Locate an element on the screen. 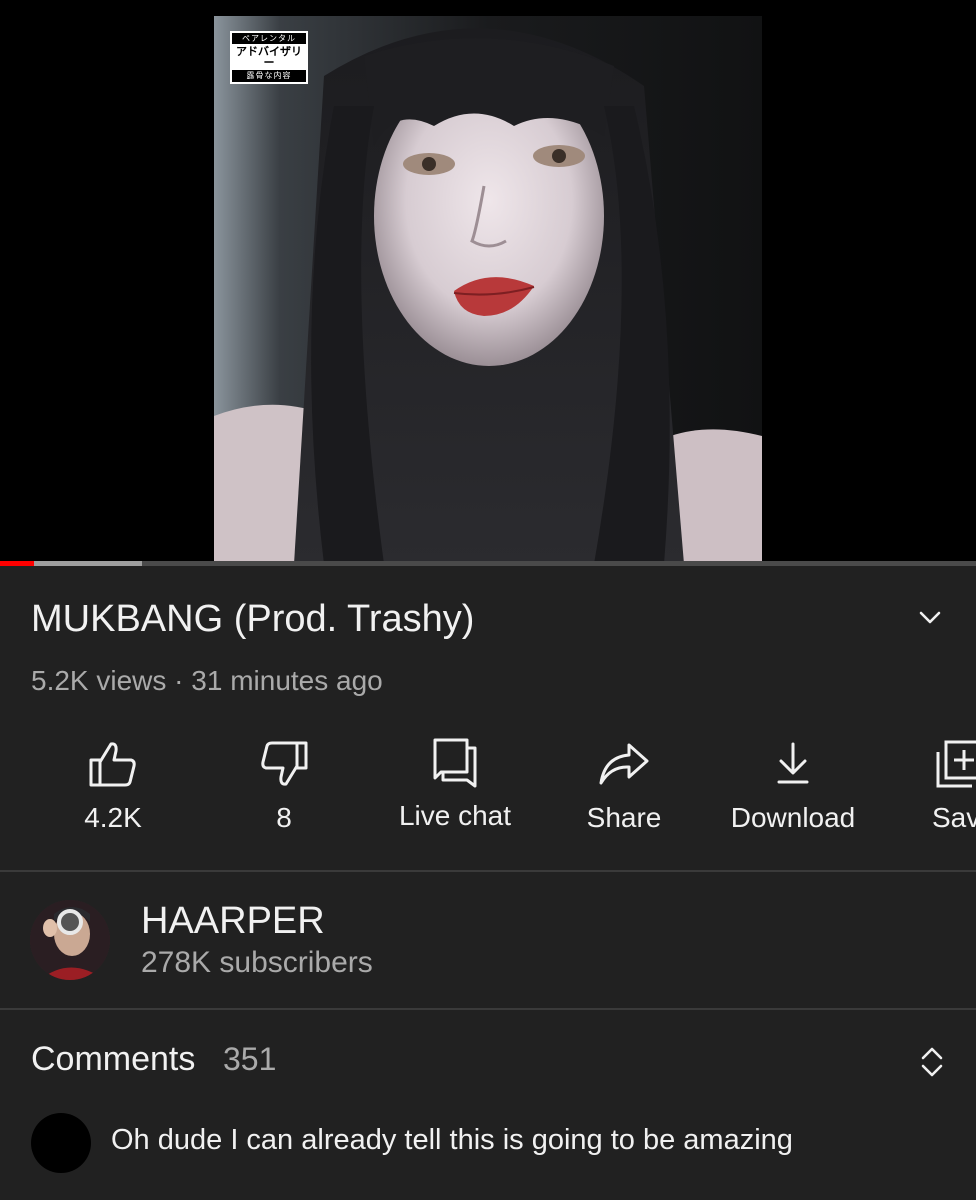 The height and width of the screenshot is (1200, 976). dislike-count: 8 is located at coordinates (284, 817).